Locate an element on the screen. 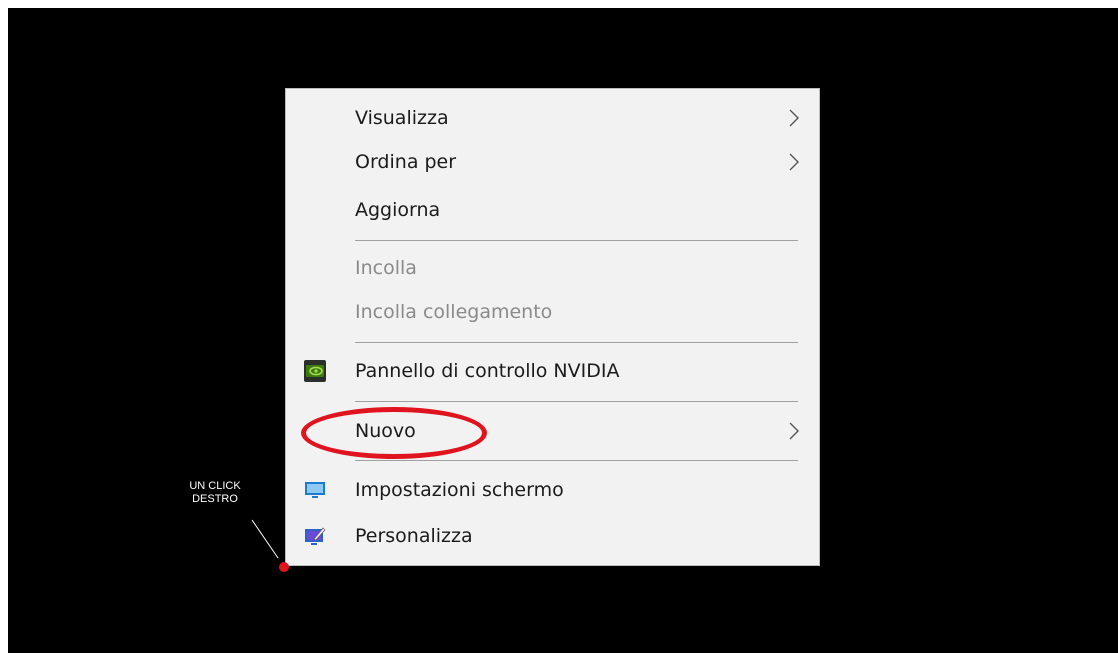 The height and width of the screenshot is (653, 1118). pointer-line is located at coordinates (265, 539).